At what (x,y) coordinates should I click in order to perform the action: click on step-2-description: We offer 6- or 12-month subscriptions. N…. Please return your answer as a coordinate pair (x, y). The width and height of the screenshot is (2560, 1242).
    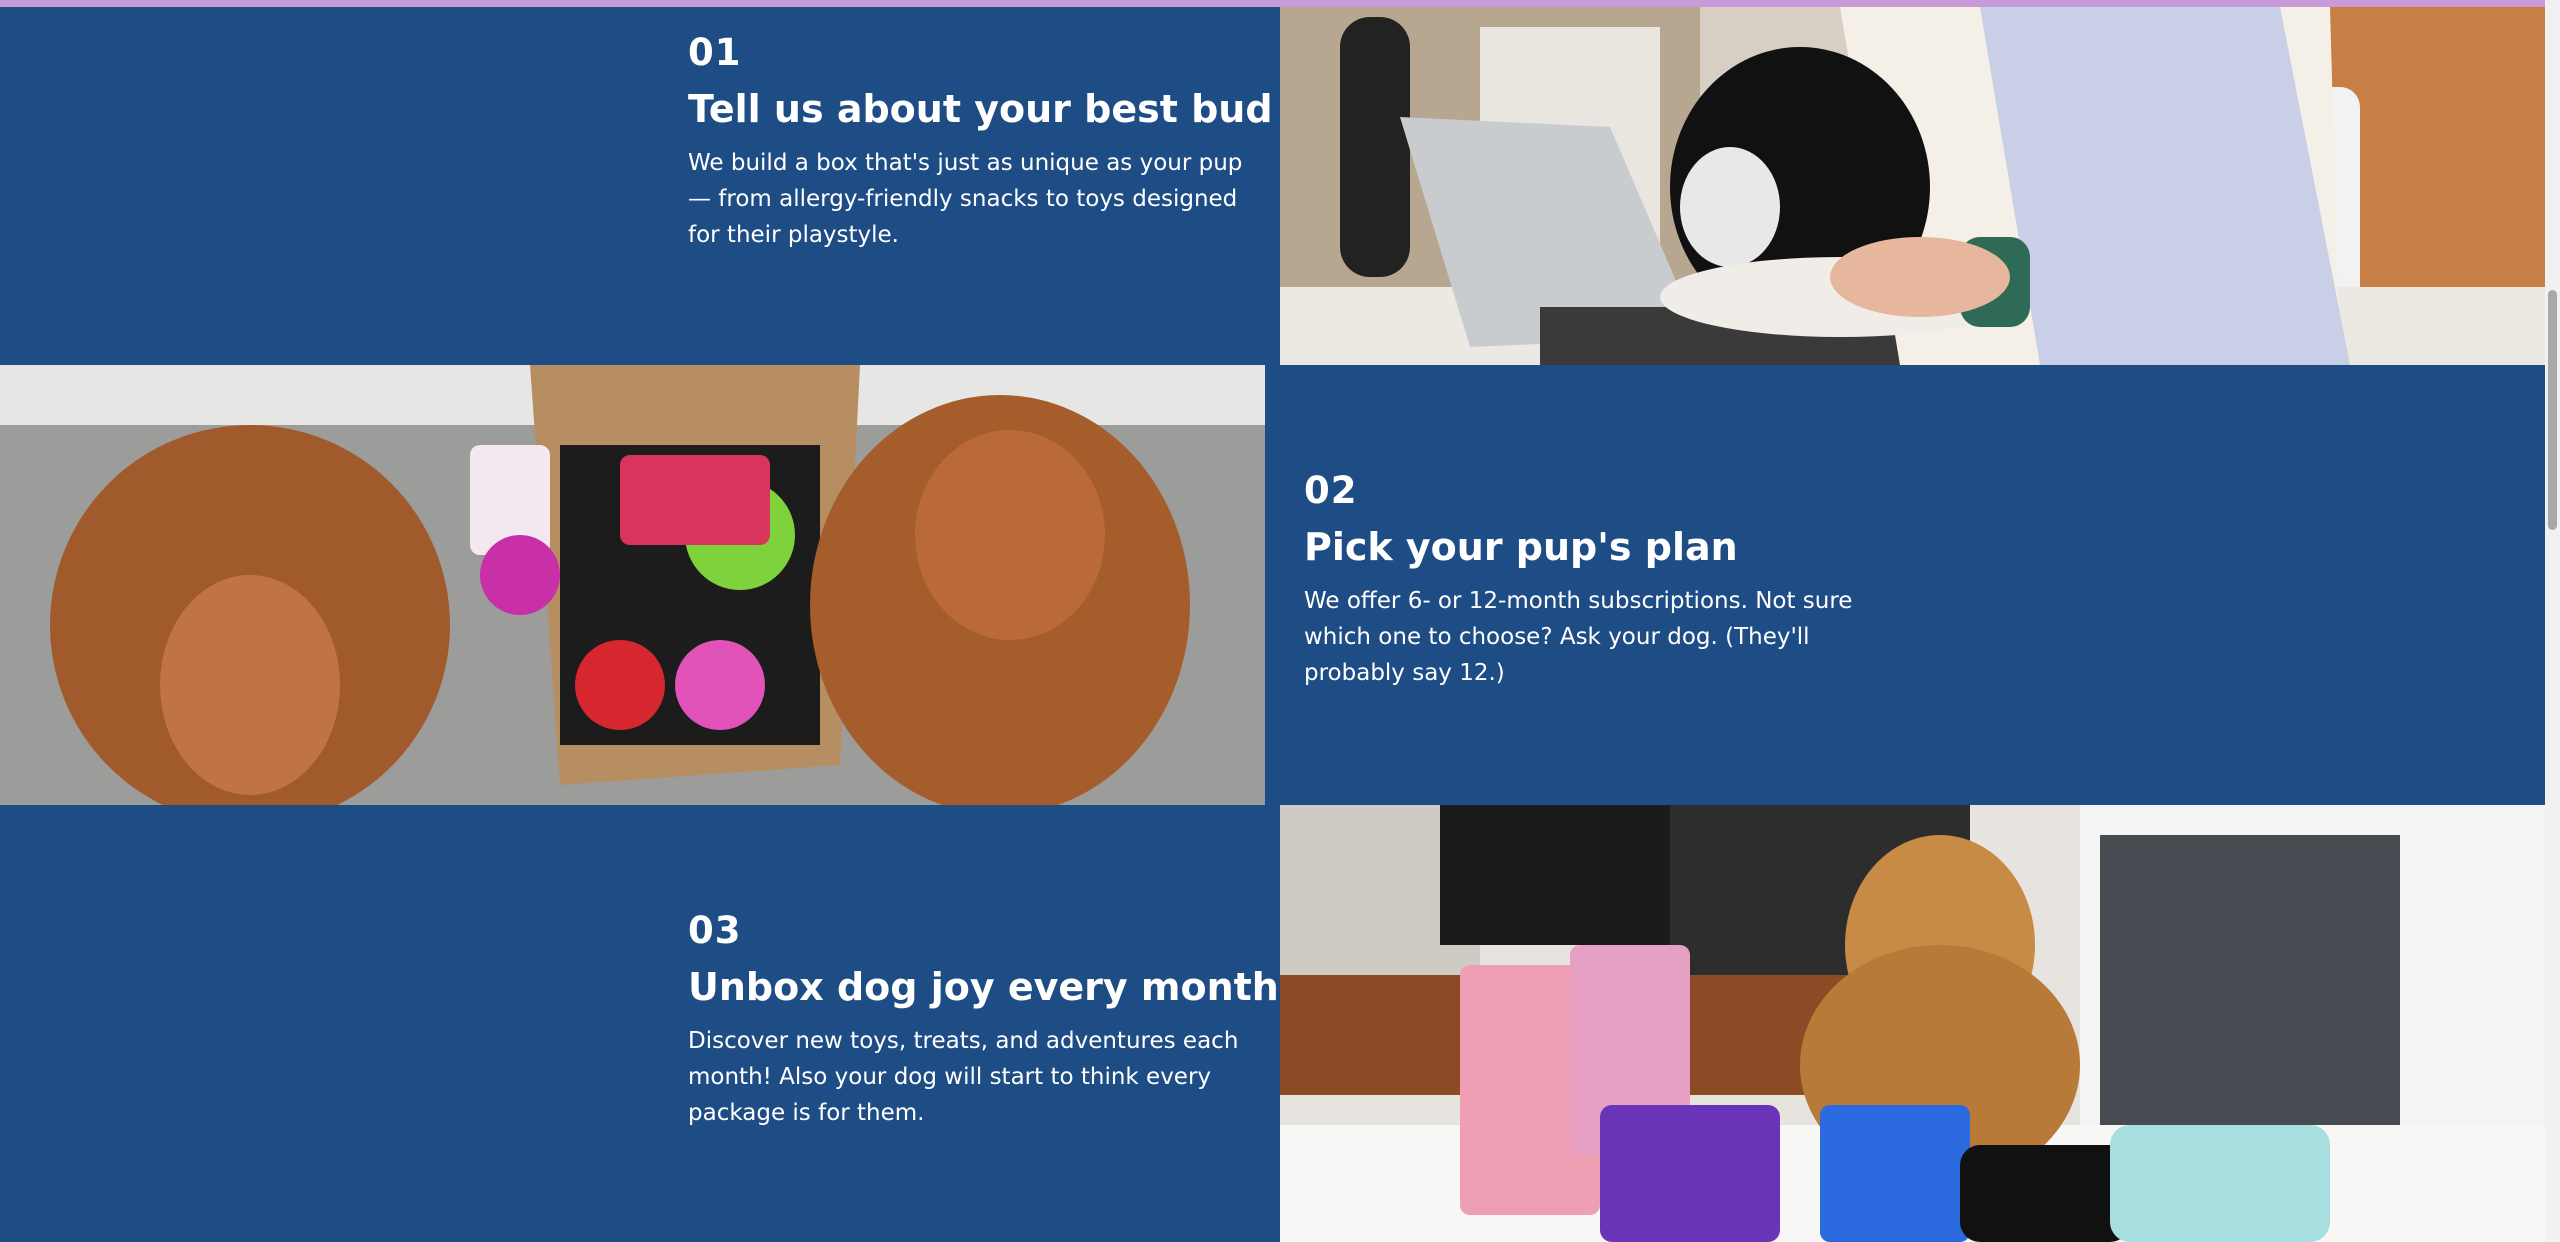
    Looking at the image, I should click on (1578, 637).